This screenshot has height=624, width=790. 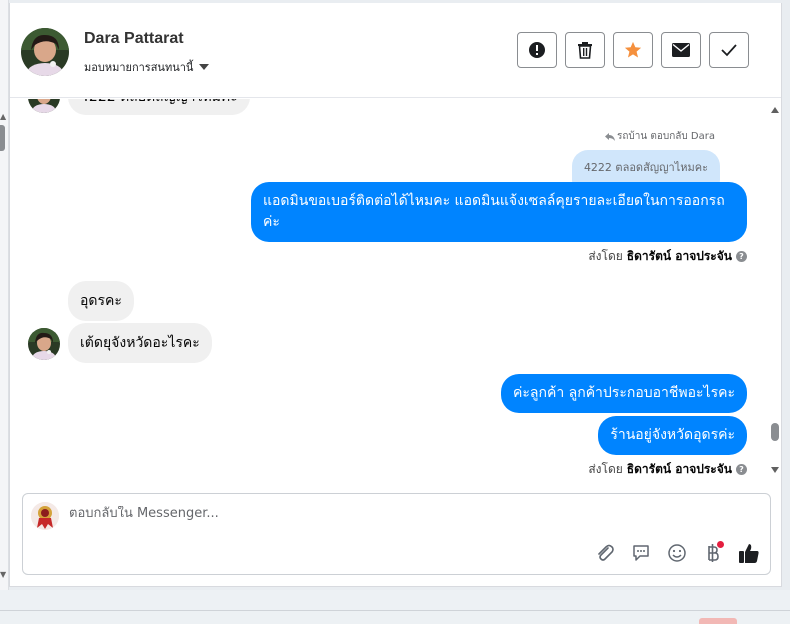 I want to click on divider, so click(x=395, y=610).